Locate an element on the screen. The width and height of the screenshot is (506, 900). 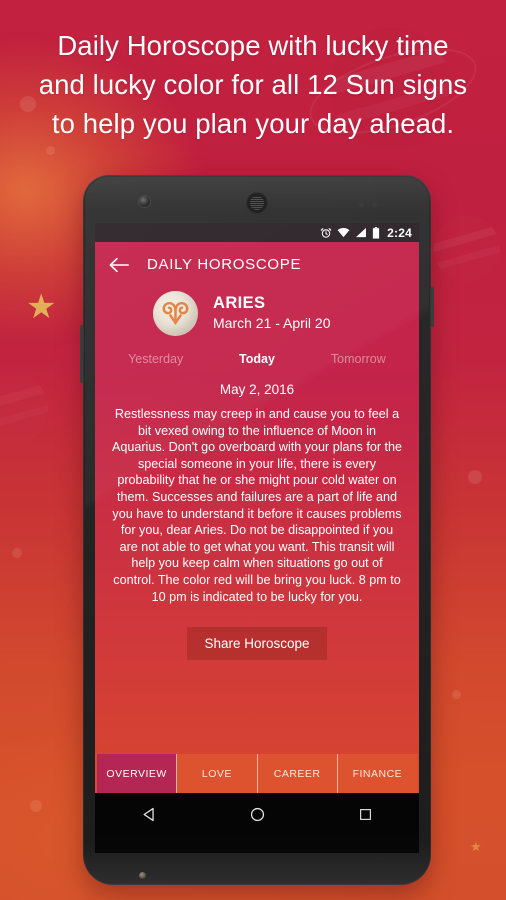
star-decoration-1: ★ is located at coordinates (41, 307).